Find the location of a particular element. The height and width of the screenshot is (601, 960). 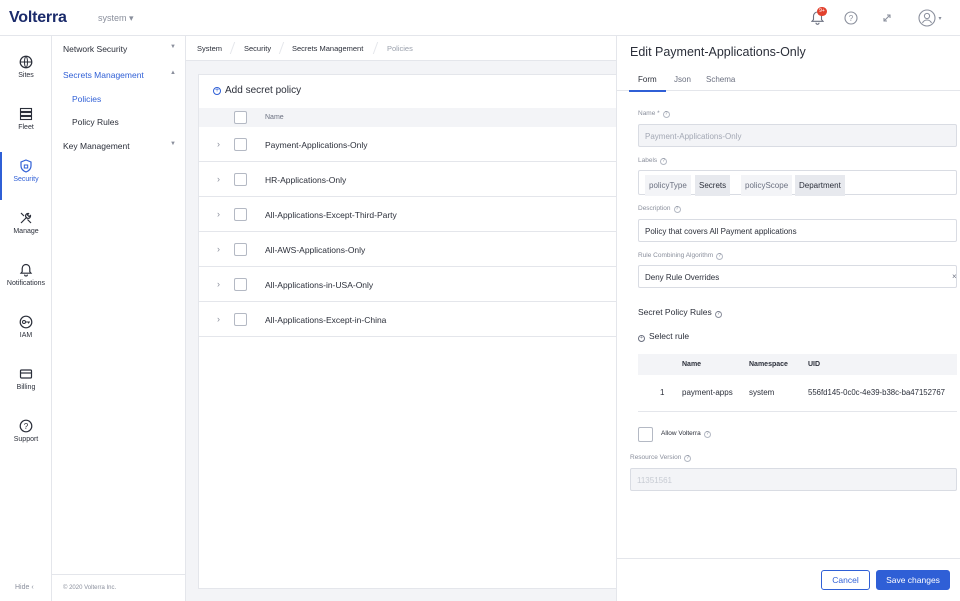

user-menu: ▾ is located at coordinates (930, 18).